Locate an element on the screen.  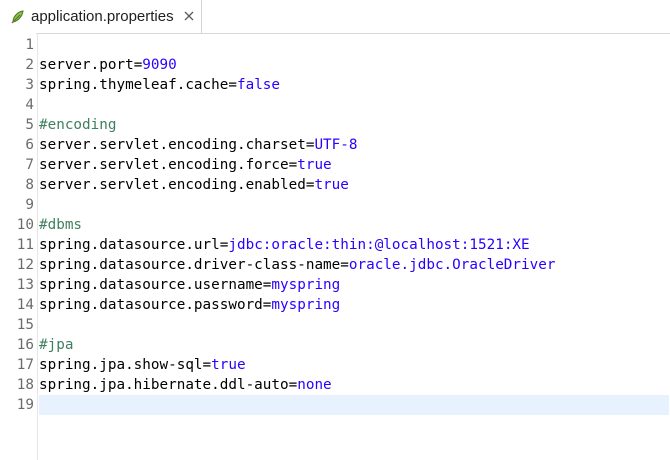
tab-title: application.properties is located at coordinates (102, 16).